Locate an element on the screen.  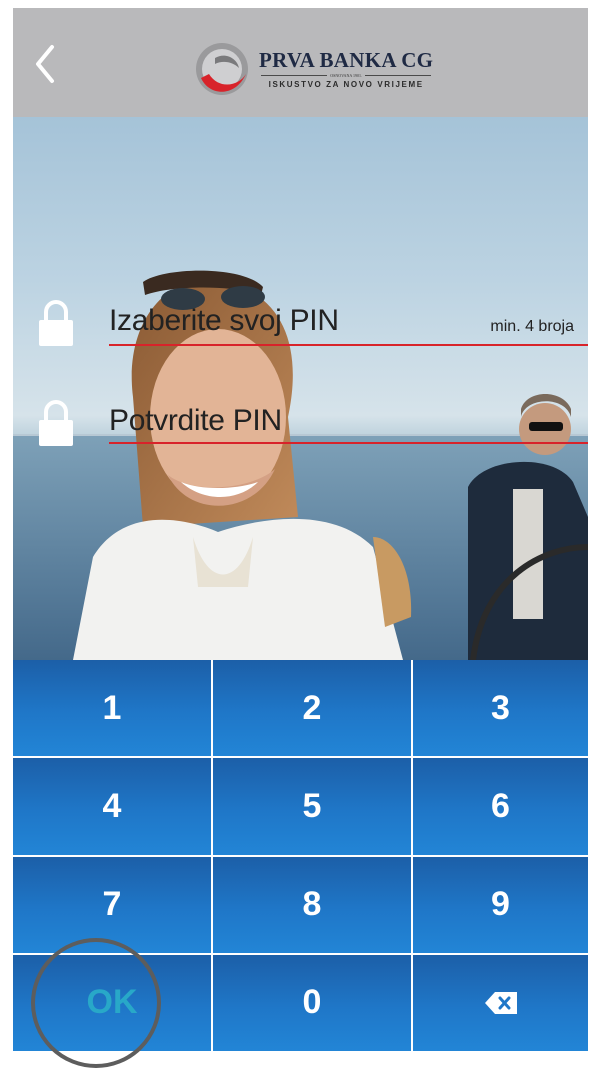
key-5: 5 is located at coordinates (312, 806).